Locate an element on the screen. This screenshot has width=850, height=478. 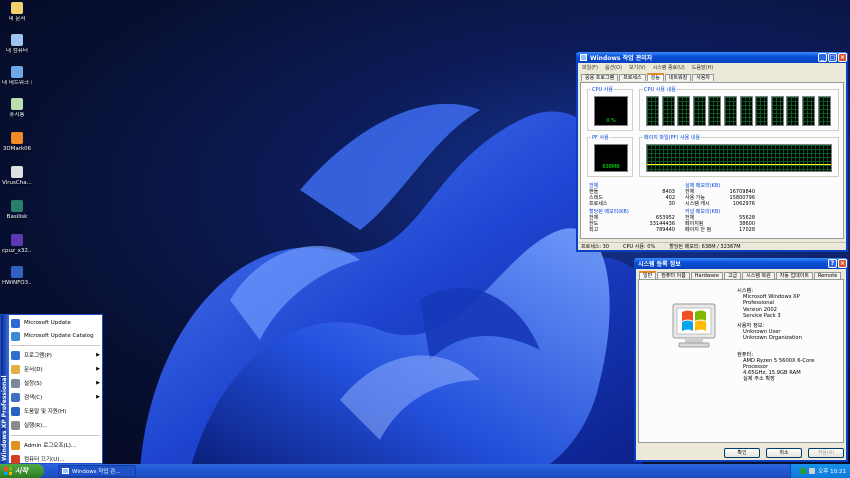
start-label: 시작 is located at coordinates (21, 471).